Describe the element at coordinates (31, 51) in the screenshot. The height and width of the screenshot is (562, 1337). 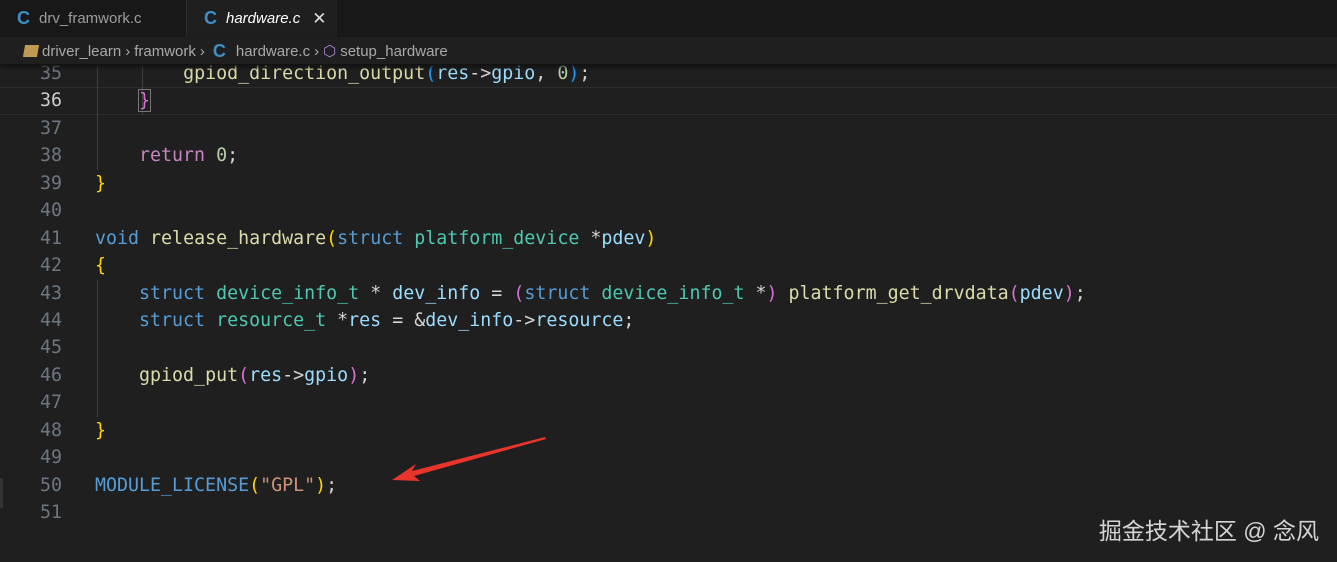
I see `folder-icon` at that location.